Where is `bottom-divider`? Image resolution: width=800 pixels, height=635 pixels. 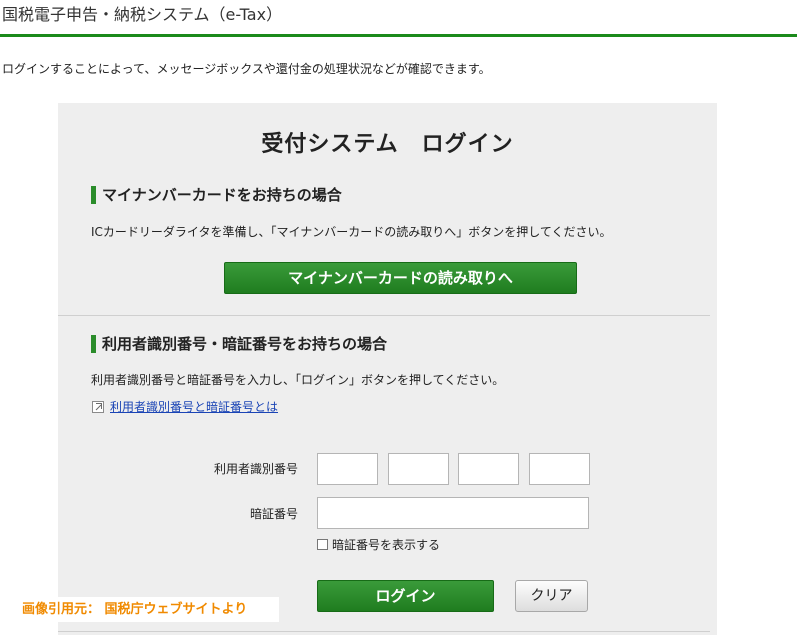 bottom-divider is located at coordinates (384, 631).